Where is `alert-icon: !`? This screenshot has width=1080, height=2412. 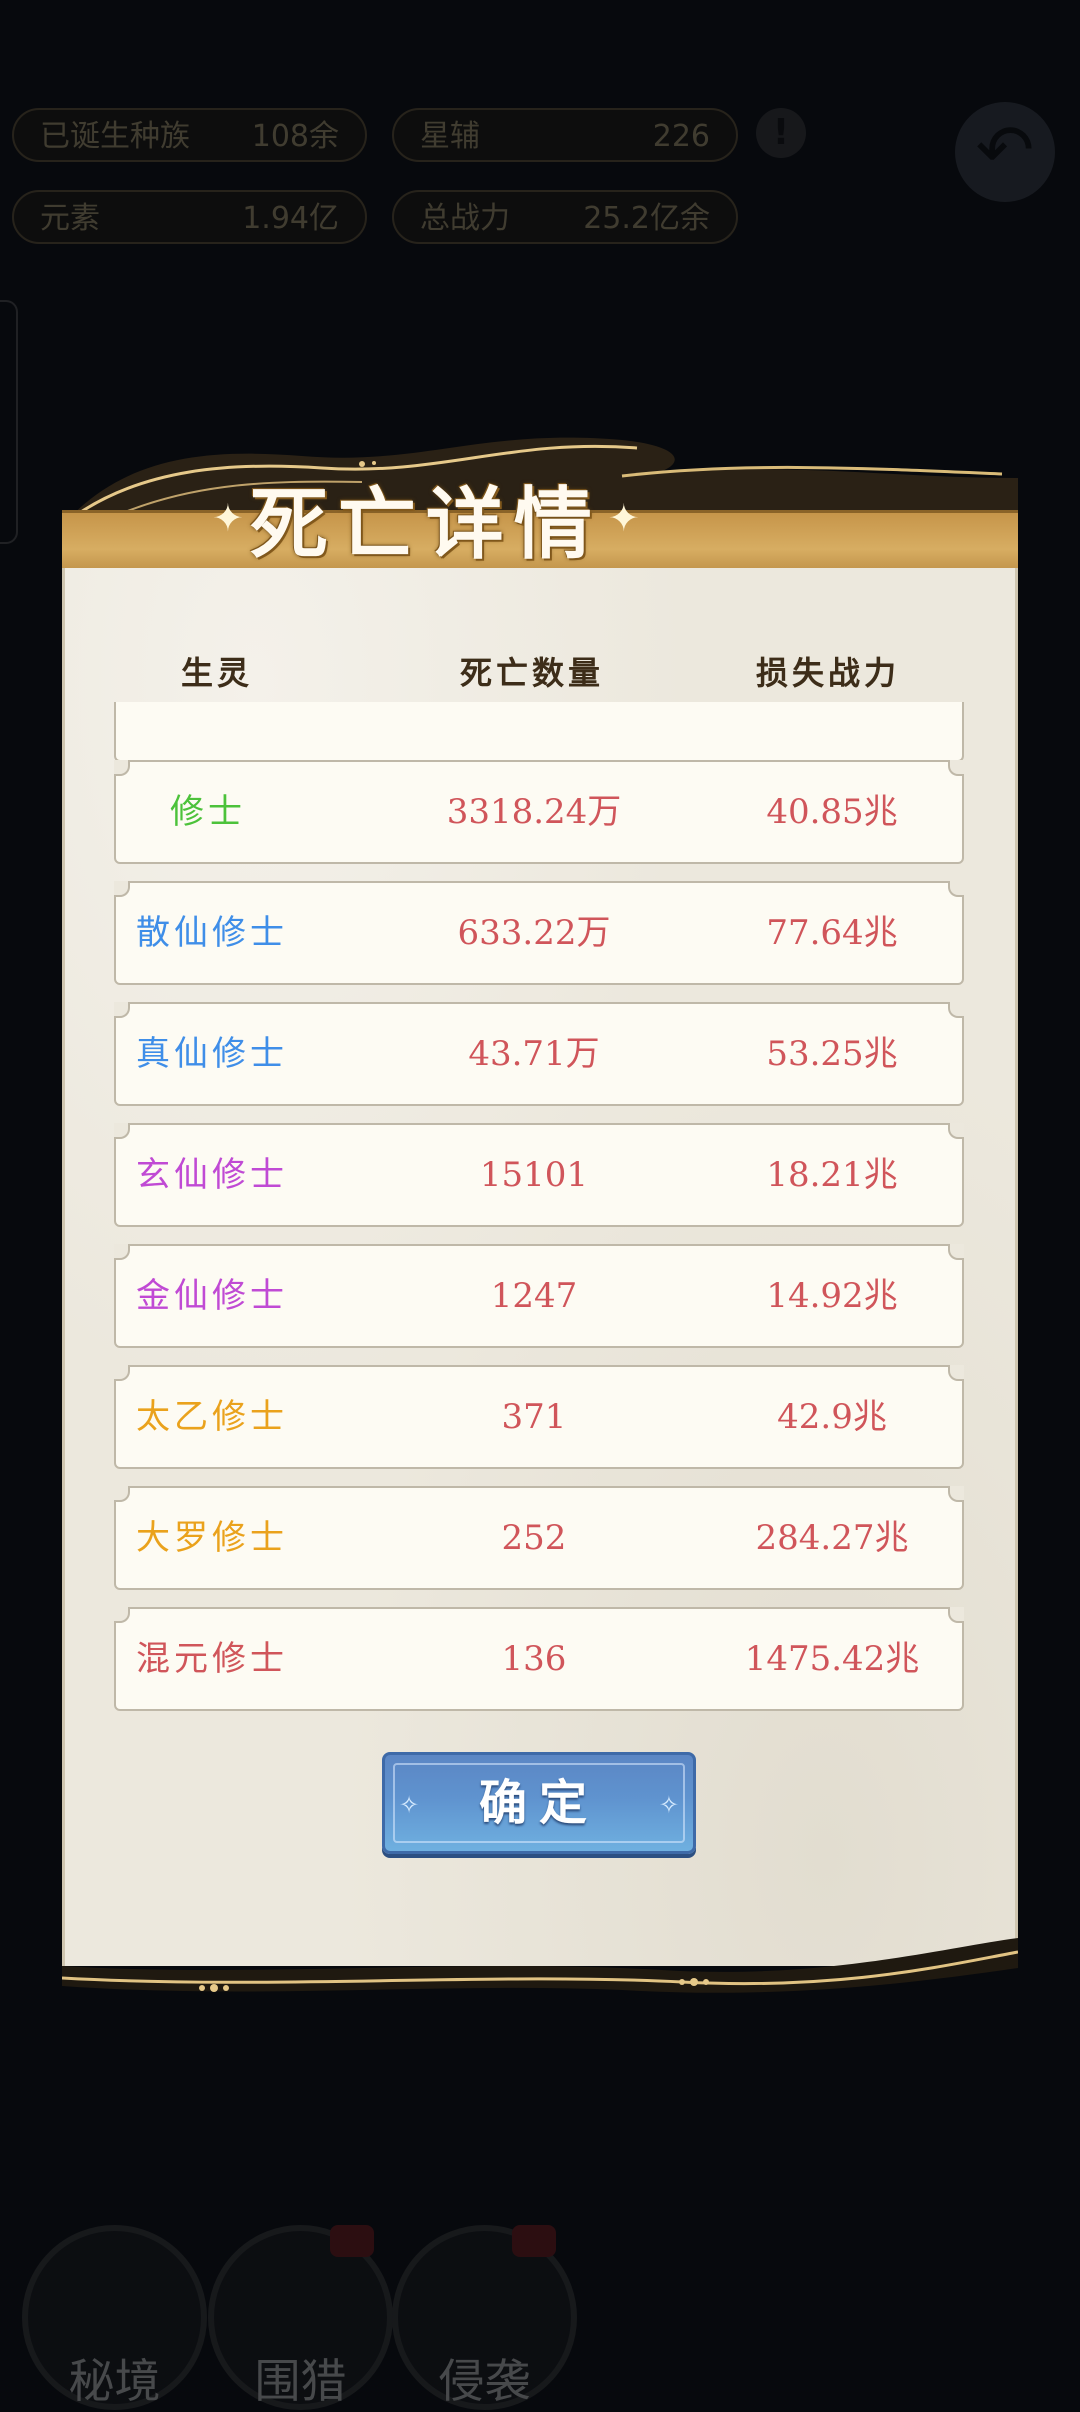 alert-icon: ! is located at coordinates (781, 133).